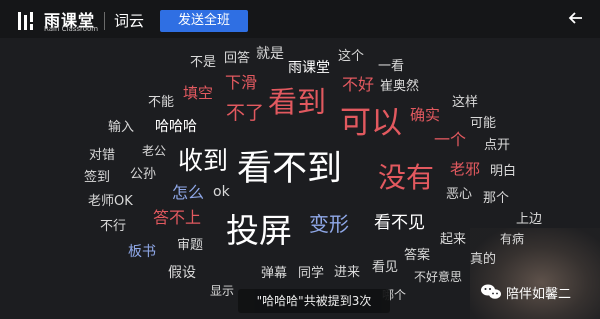 The width and height of the screenshot is (600, 319). Describe the element at coordinates (198, 93) in the screenshot. I see `word-cloud-item: 填空` at that location.